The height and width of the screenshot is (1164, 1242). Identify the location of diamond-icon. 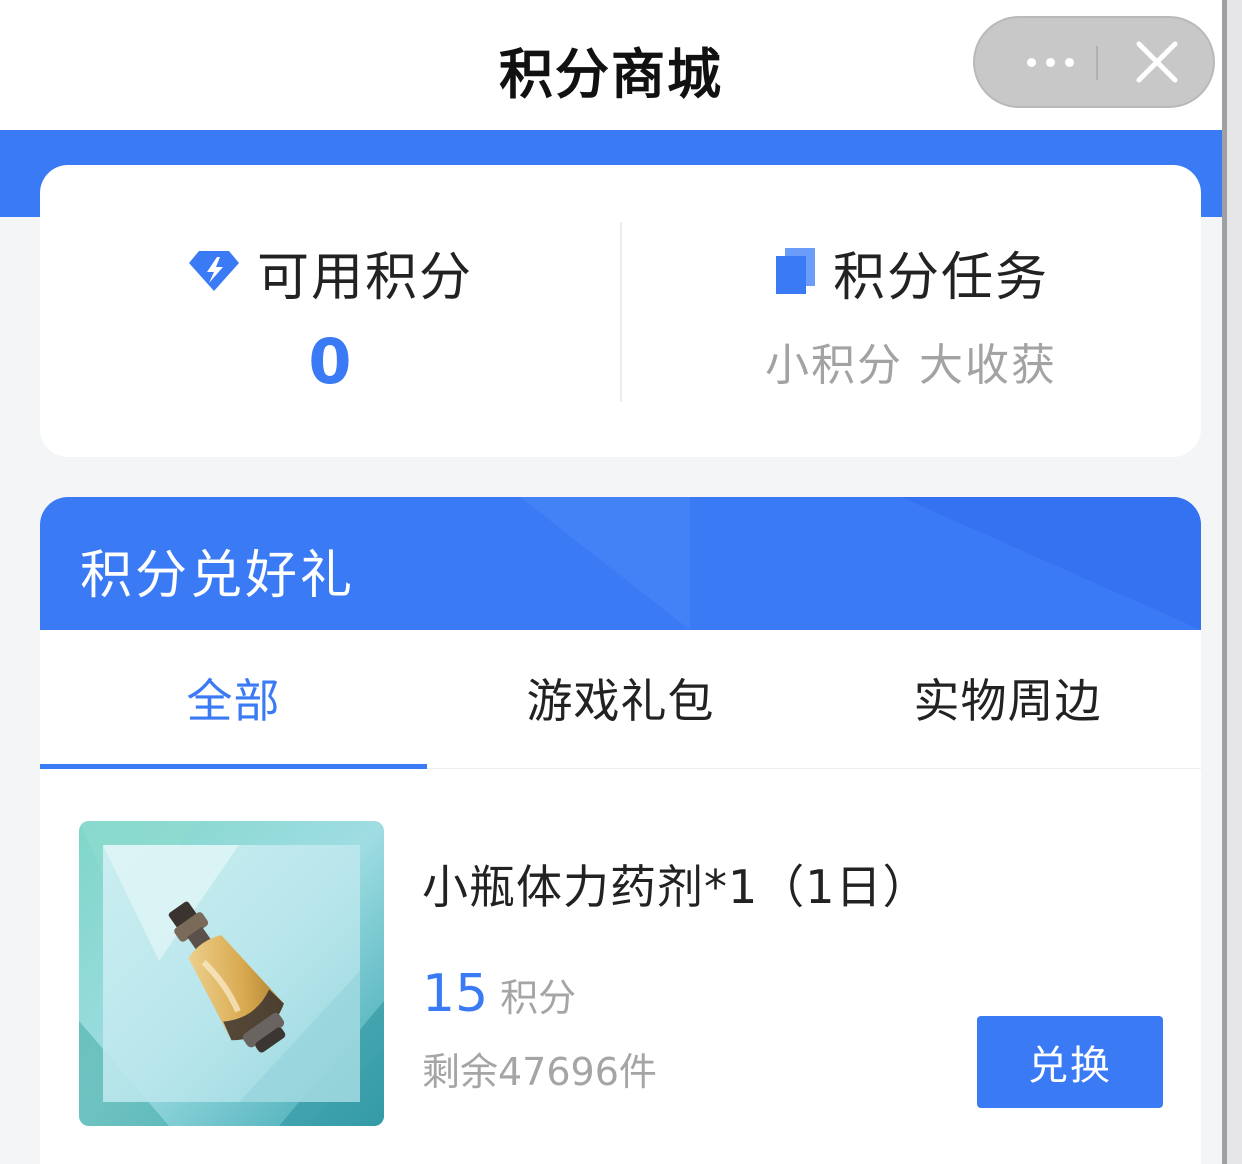
(214, 273).